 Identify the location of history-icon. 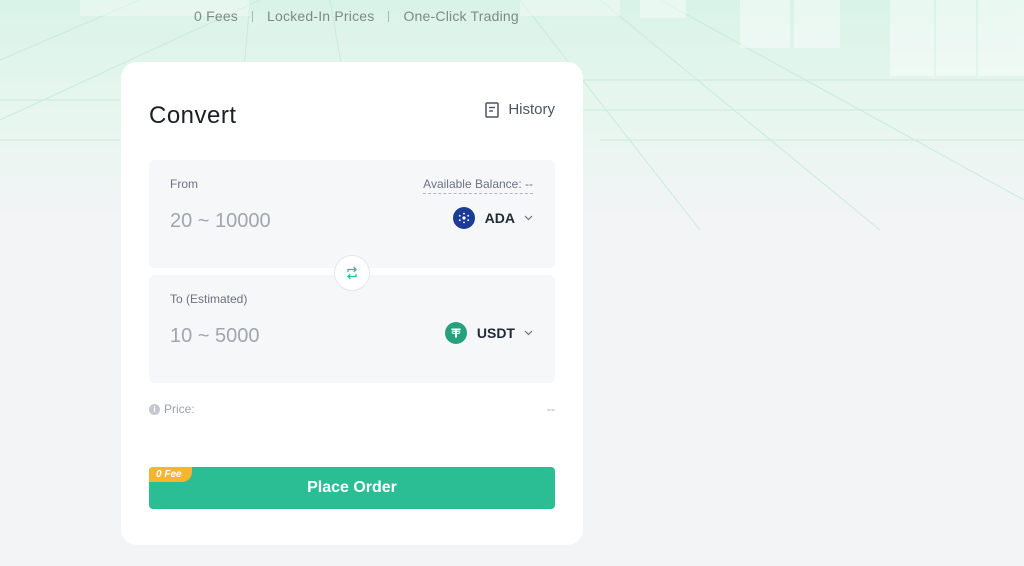
(492, 109).